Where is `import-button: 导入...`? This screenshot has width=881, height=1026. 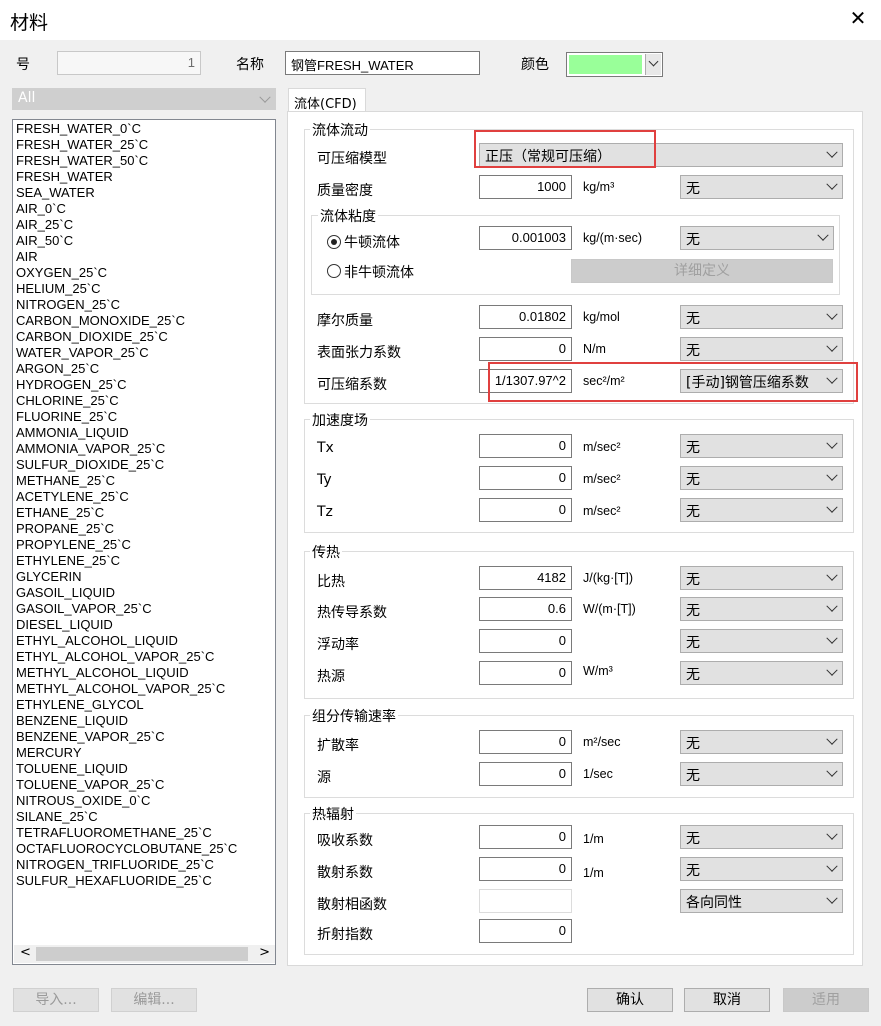
import-button: 导入... is located at coordinates (56, 1000).